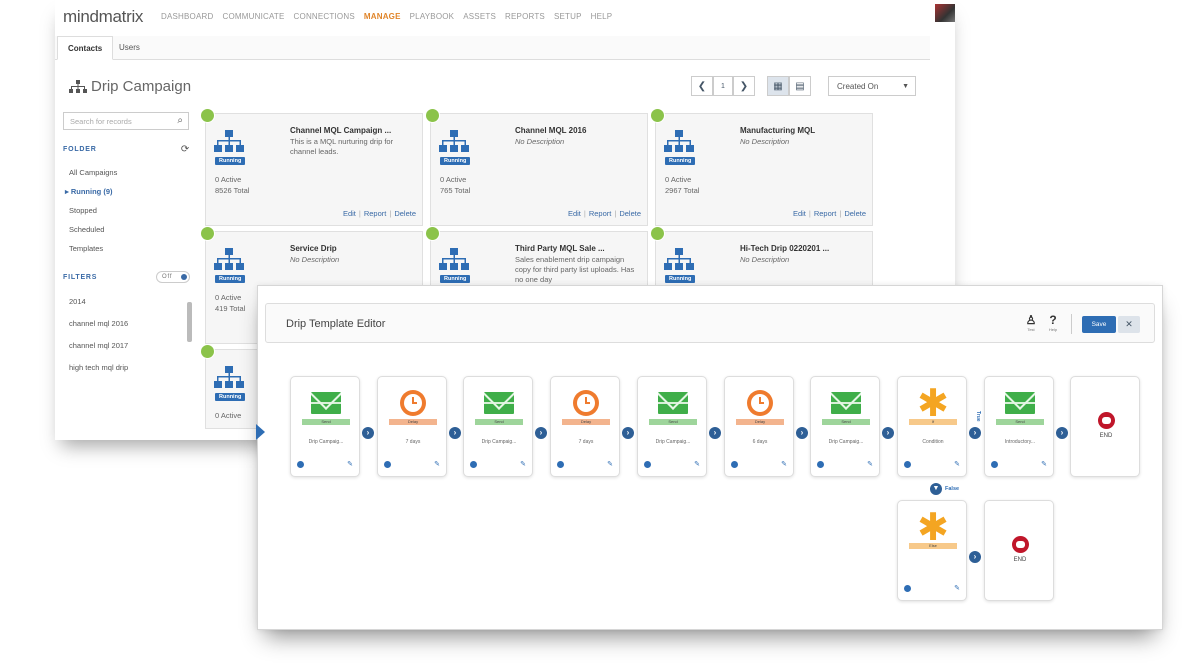 The width and height of the screenshot is (1200, 667). I want to click on tab-contacts: Contacts, so click(85, 48).